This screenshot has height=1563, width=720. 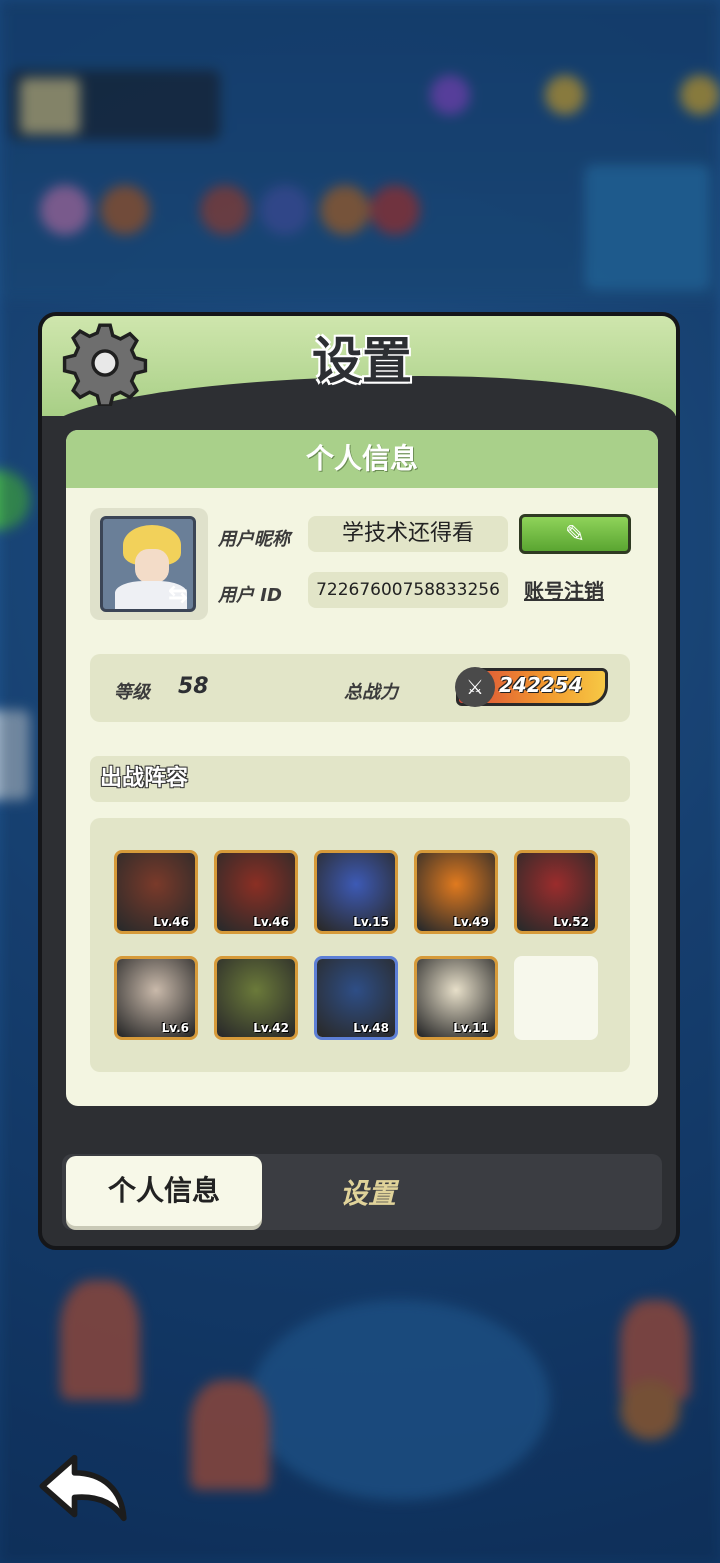 I want to click on back-arrow-icon, so click(x=84, y=1488).